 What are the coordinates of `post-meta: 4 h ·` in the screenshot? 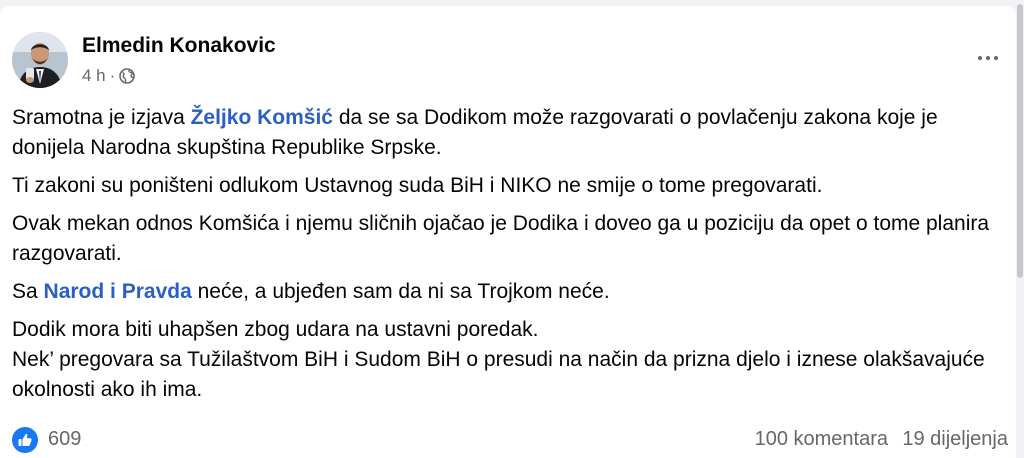 It's located at (109, 76).